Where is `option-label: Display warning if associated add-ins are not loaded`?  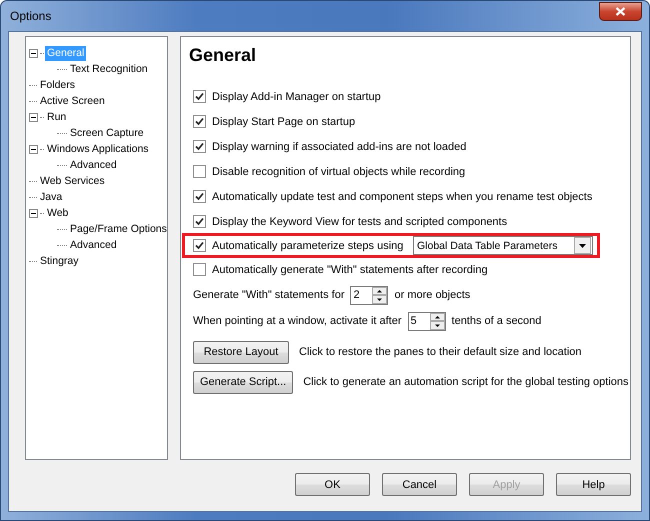
option-label: Display warning if associated add-ins are not loaded is located at coordinates (339, 146).